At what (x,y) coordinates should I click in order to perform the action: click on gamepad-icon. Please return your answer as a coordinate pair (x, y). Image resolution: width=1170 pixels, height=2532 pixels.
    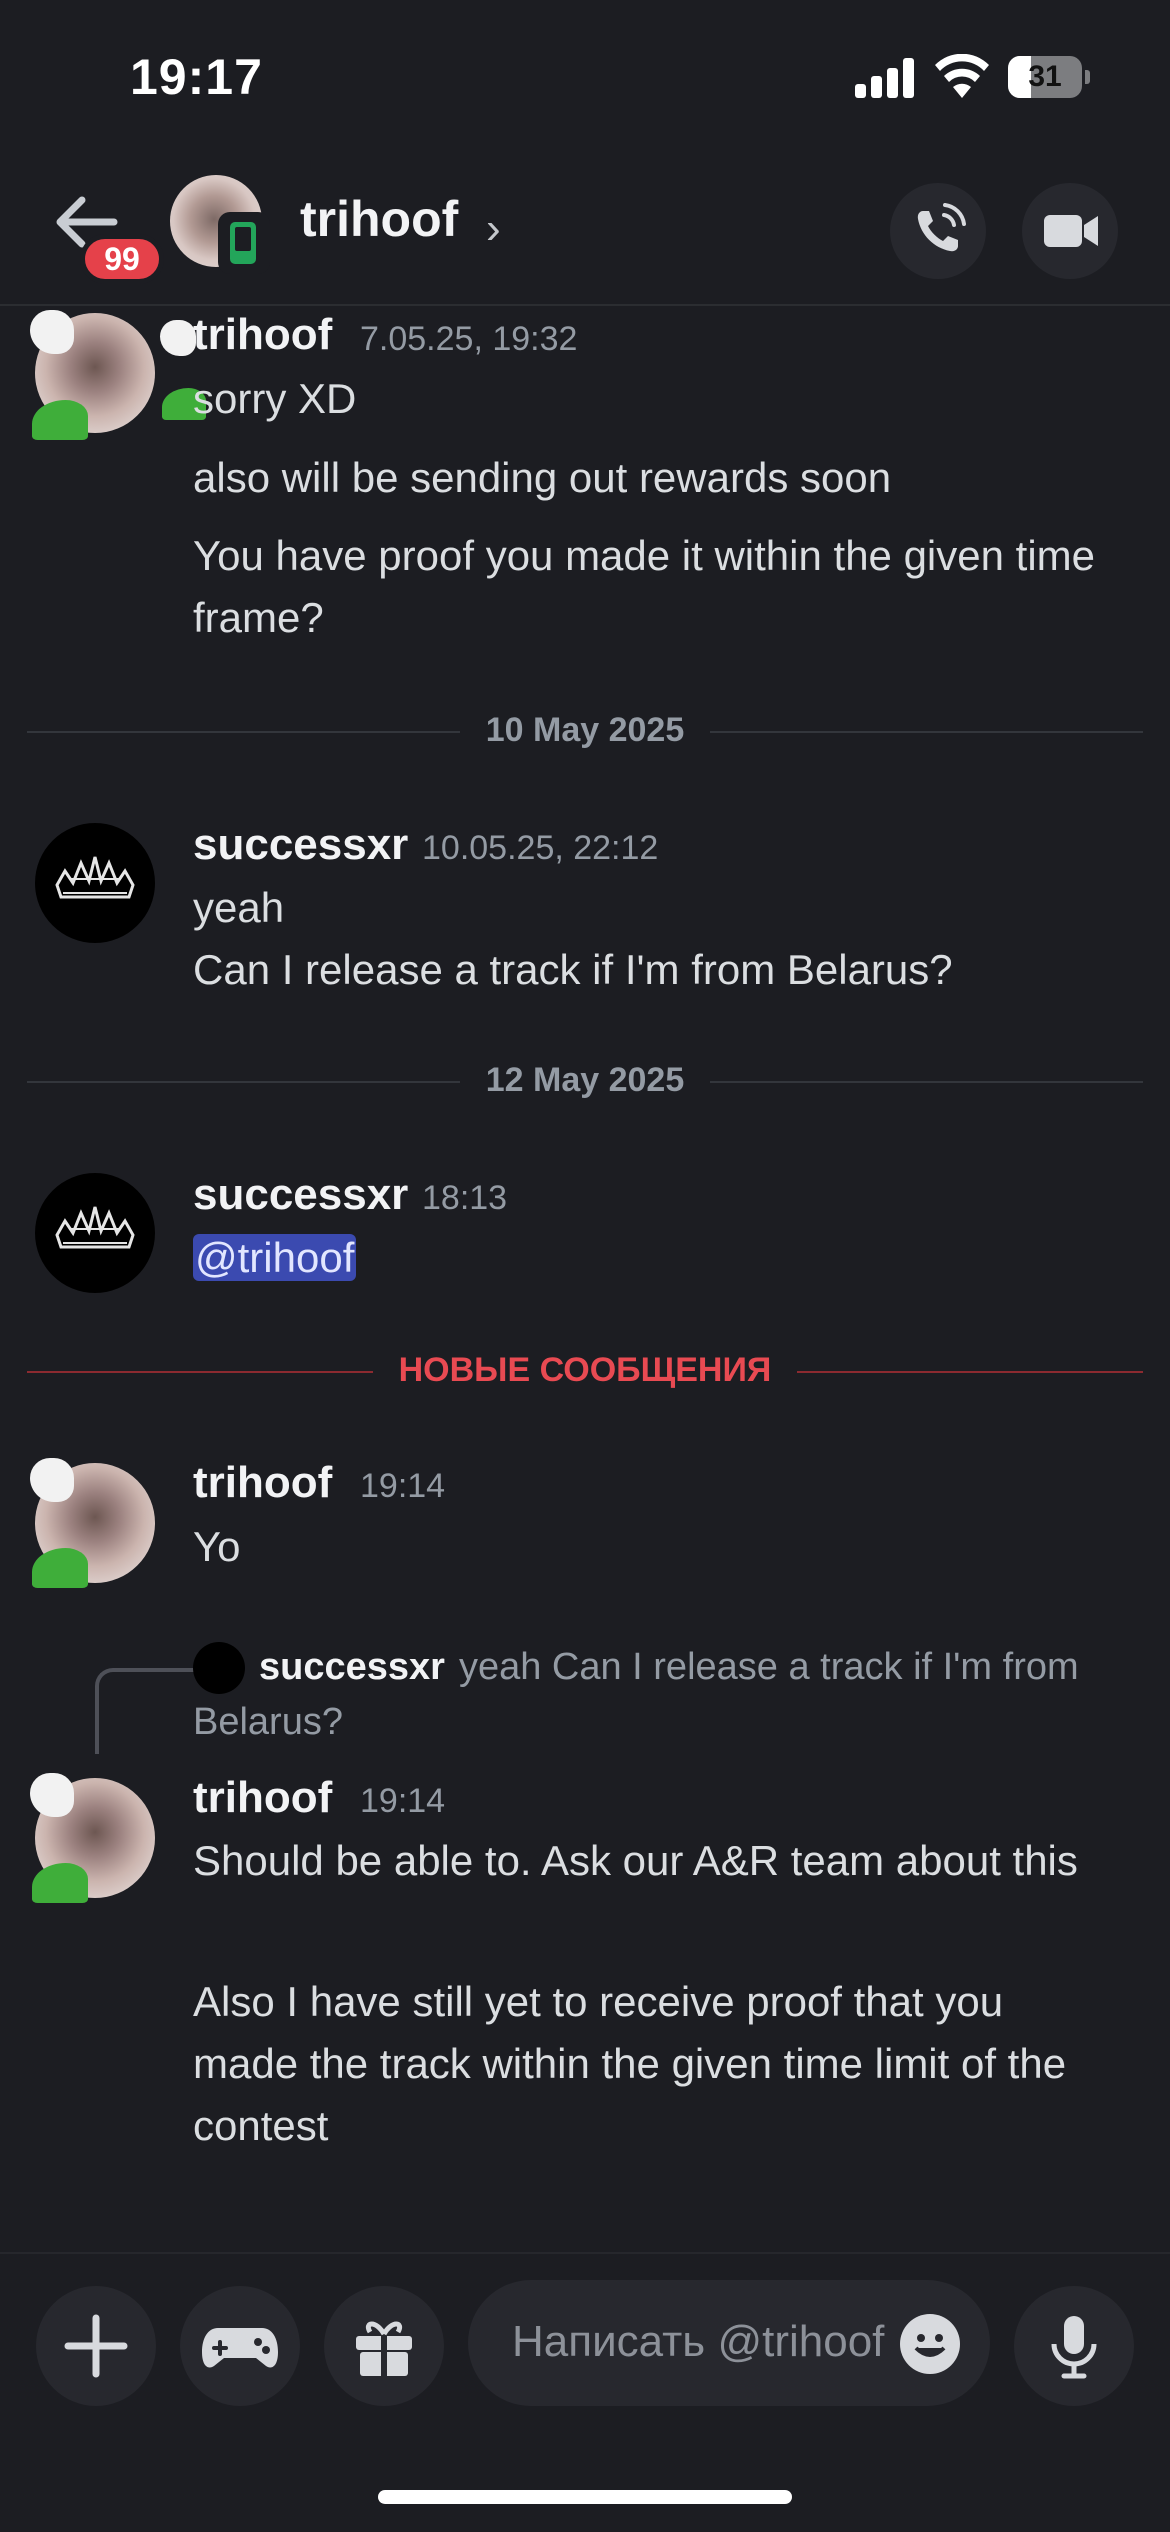
    Looking at the image, I should click on (240, 2348).